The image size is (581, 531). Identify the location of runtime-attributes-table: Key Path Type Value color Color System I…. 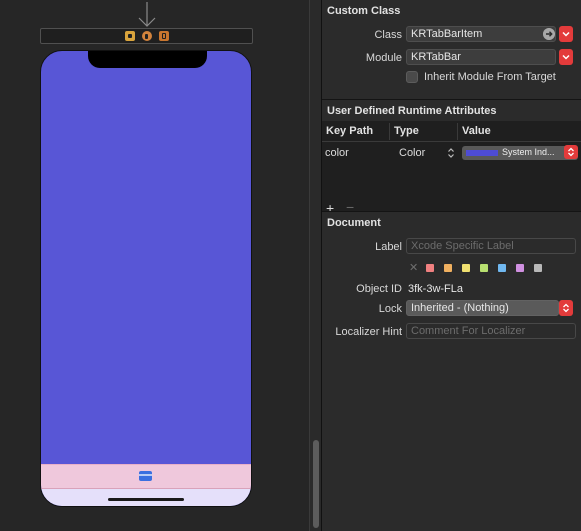
(451, 168).